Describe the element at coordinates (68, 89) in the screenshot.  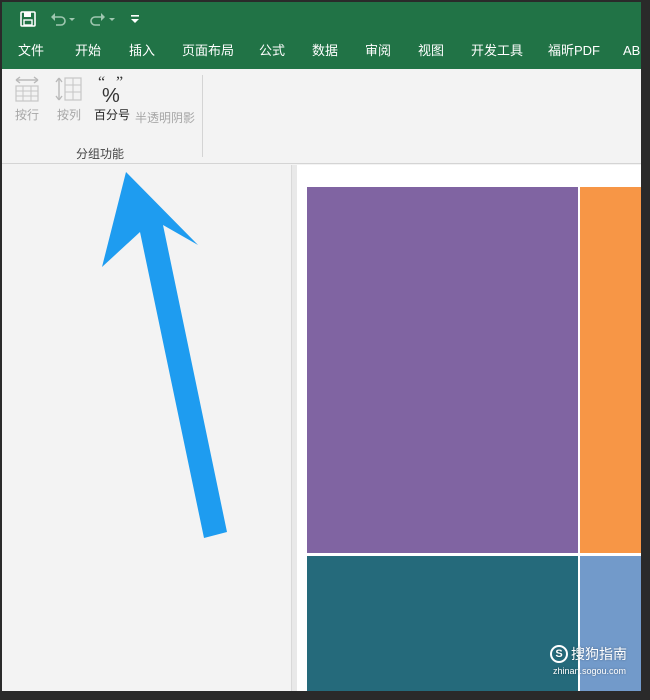
I see `by-column-icon` at that location.